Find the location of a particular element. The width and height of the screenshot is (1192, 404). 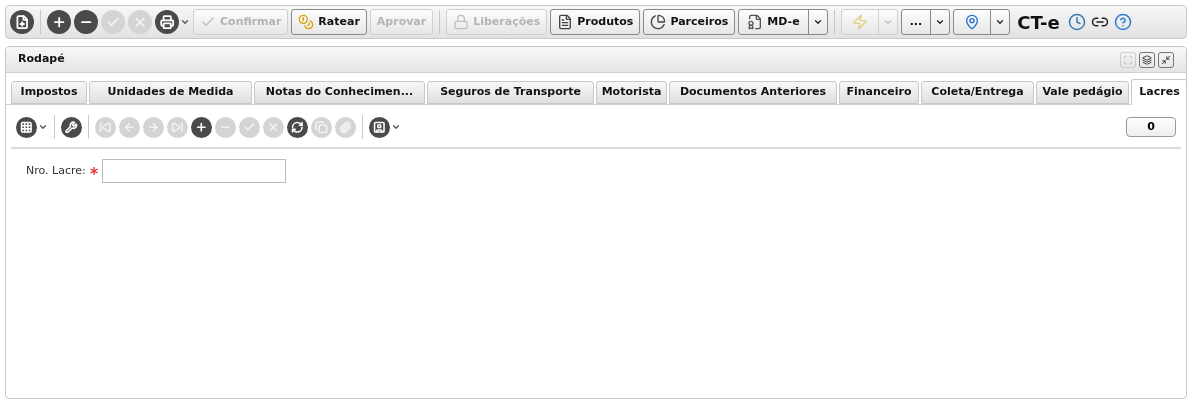

copy-icon is located at coordinates (321, 127).